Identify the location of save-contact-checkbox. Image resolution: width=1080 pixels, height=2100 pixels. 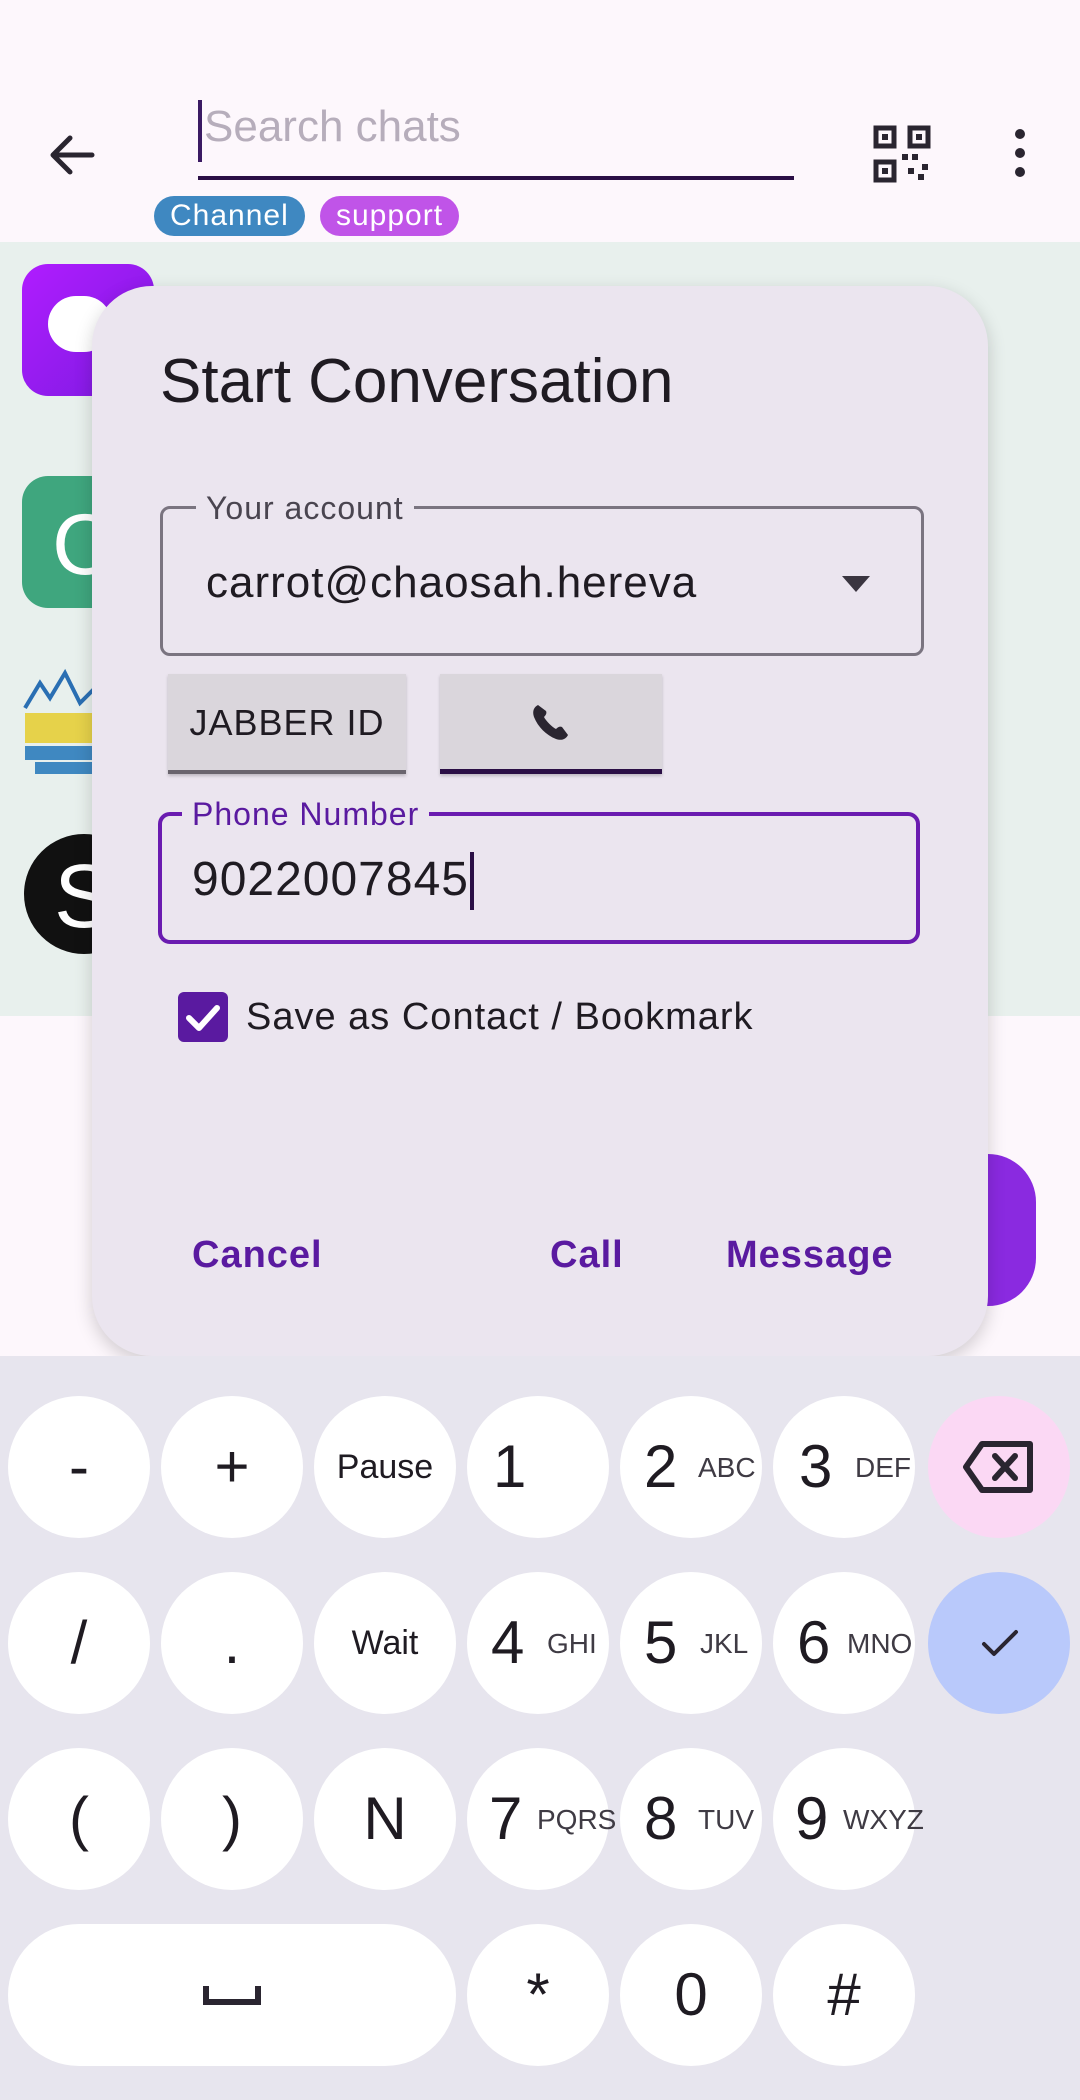
(203, 1017).